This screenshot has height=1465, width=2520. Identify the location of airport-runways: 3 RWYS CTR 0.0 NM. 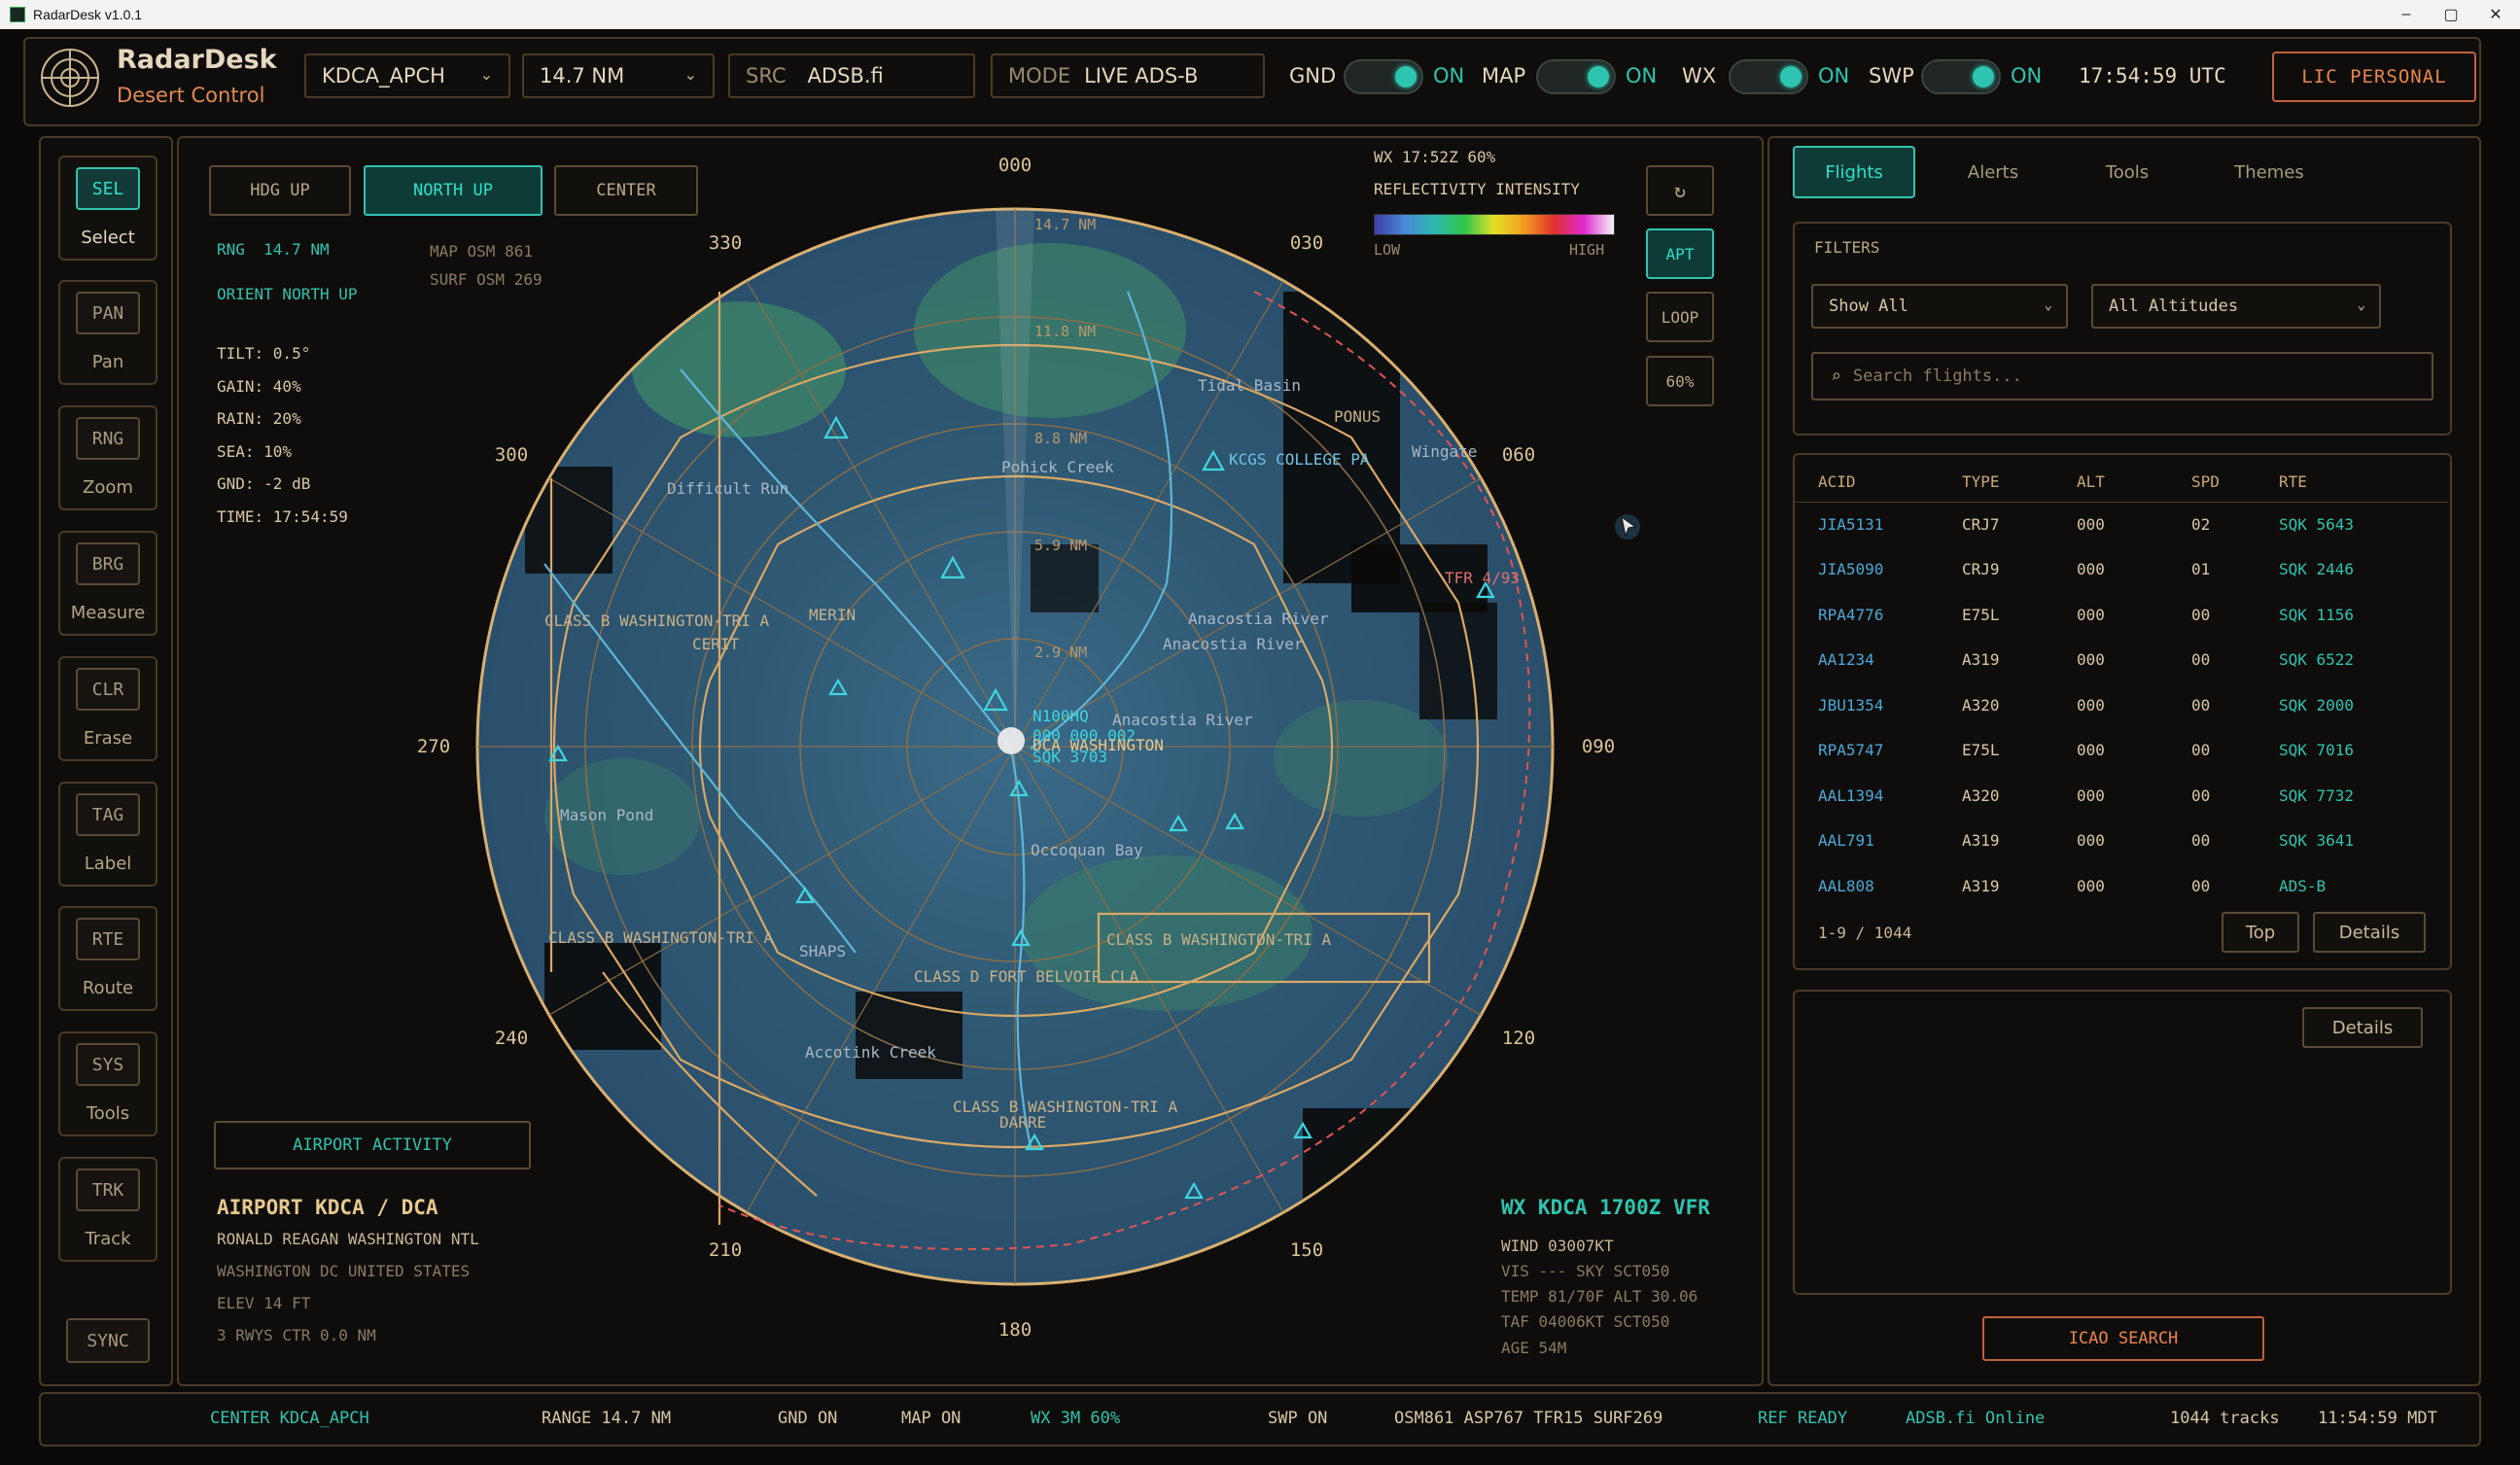
(296, 1335).